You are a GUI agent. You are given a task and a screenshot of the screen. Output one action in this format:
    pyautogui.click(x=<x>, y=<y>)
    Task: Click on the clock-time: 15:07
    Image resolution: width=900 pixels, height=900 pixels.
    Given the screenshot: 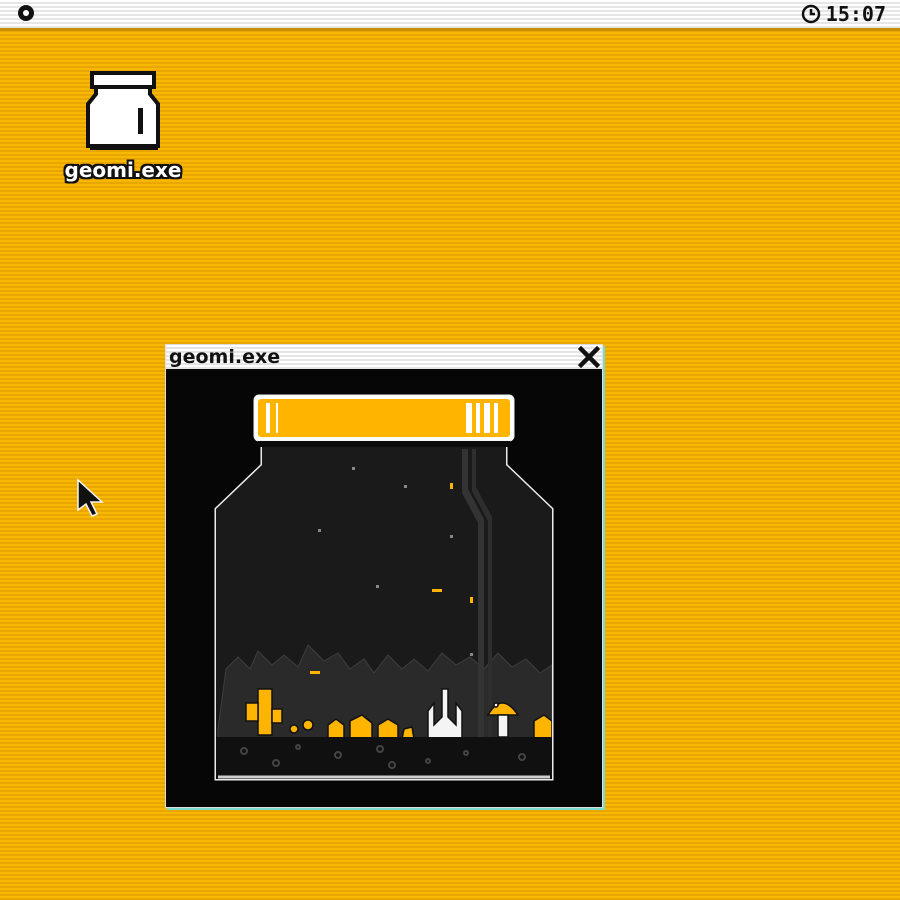 What is the action you would take?
    pyautogui.click(x=855, y=14)
    